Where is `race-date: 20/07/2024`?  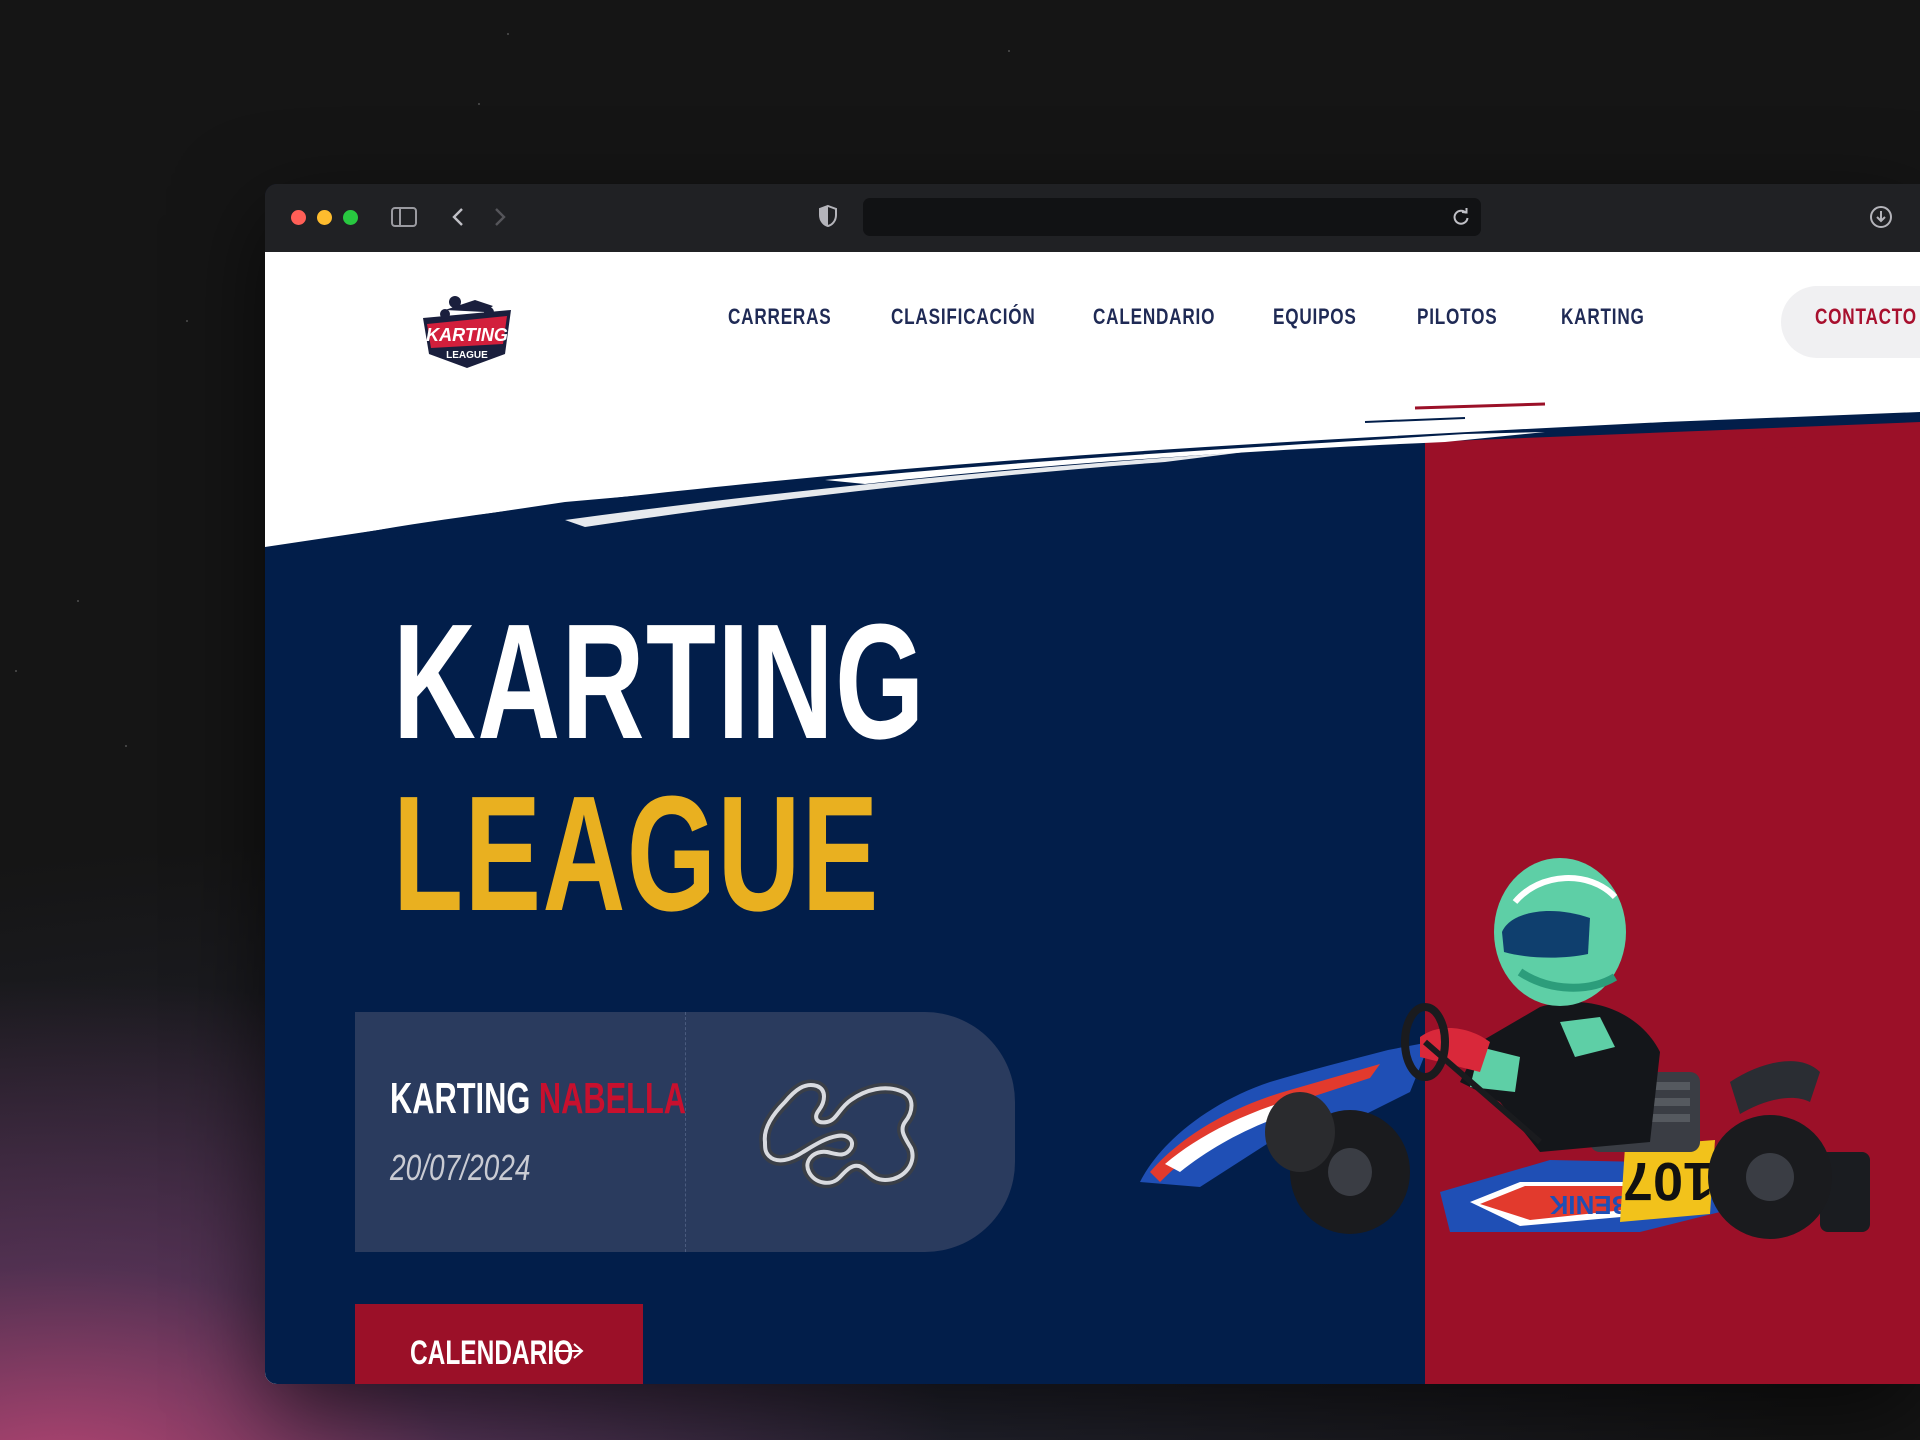
race-date: 20/07/2024 is located at coordinates (460, 1167).